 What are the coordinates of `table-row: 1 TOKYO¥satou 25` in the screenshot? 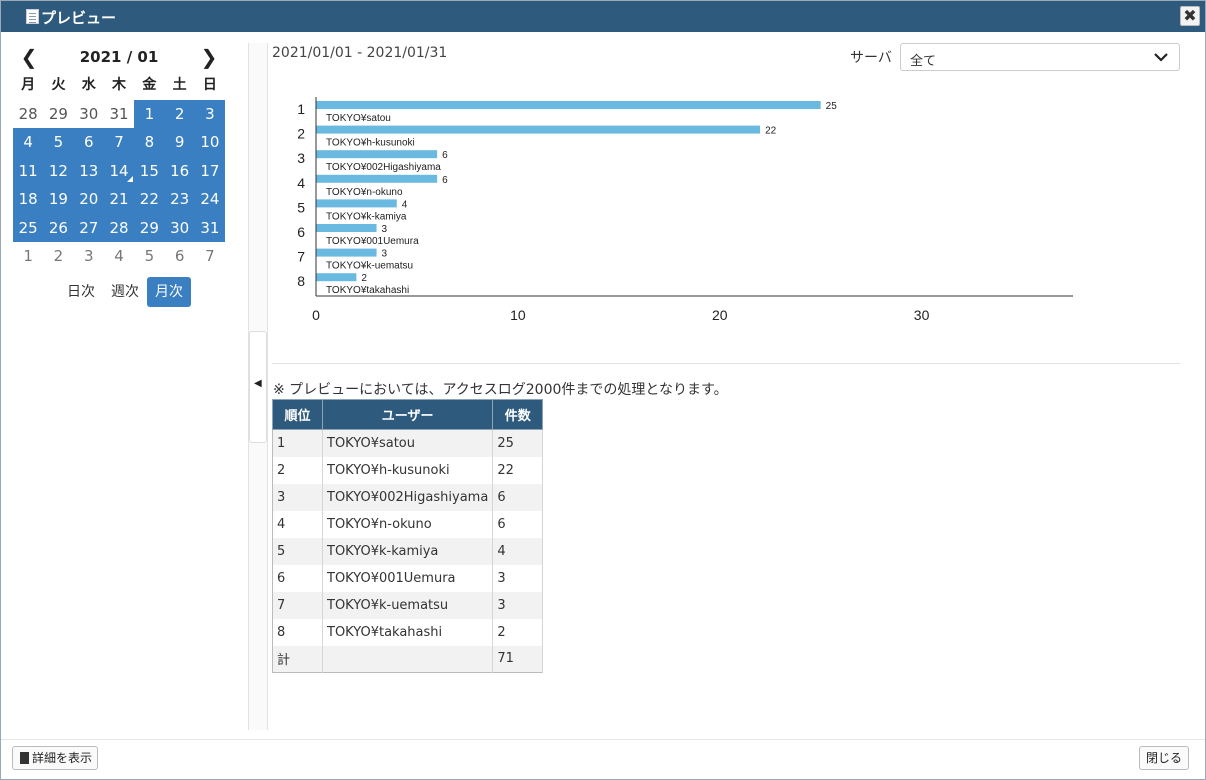 It's located at (408, 443).